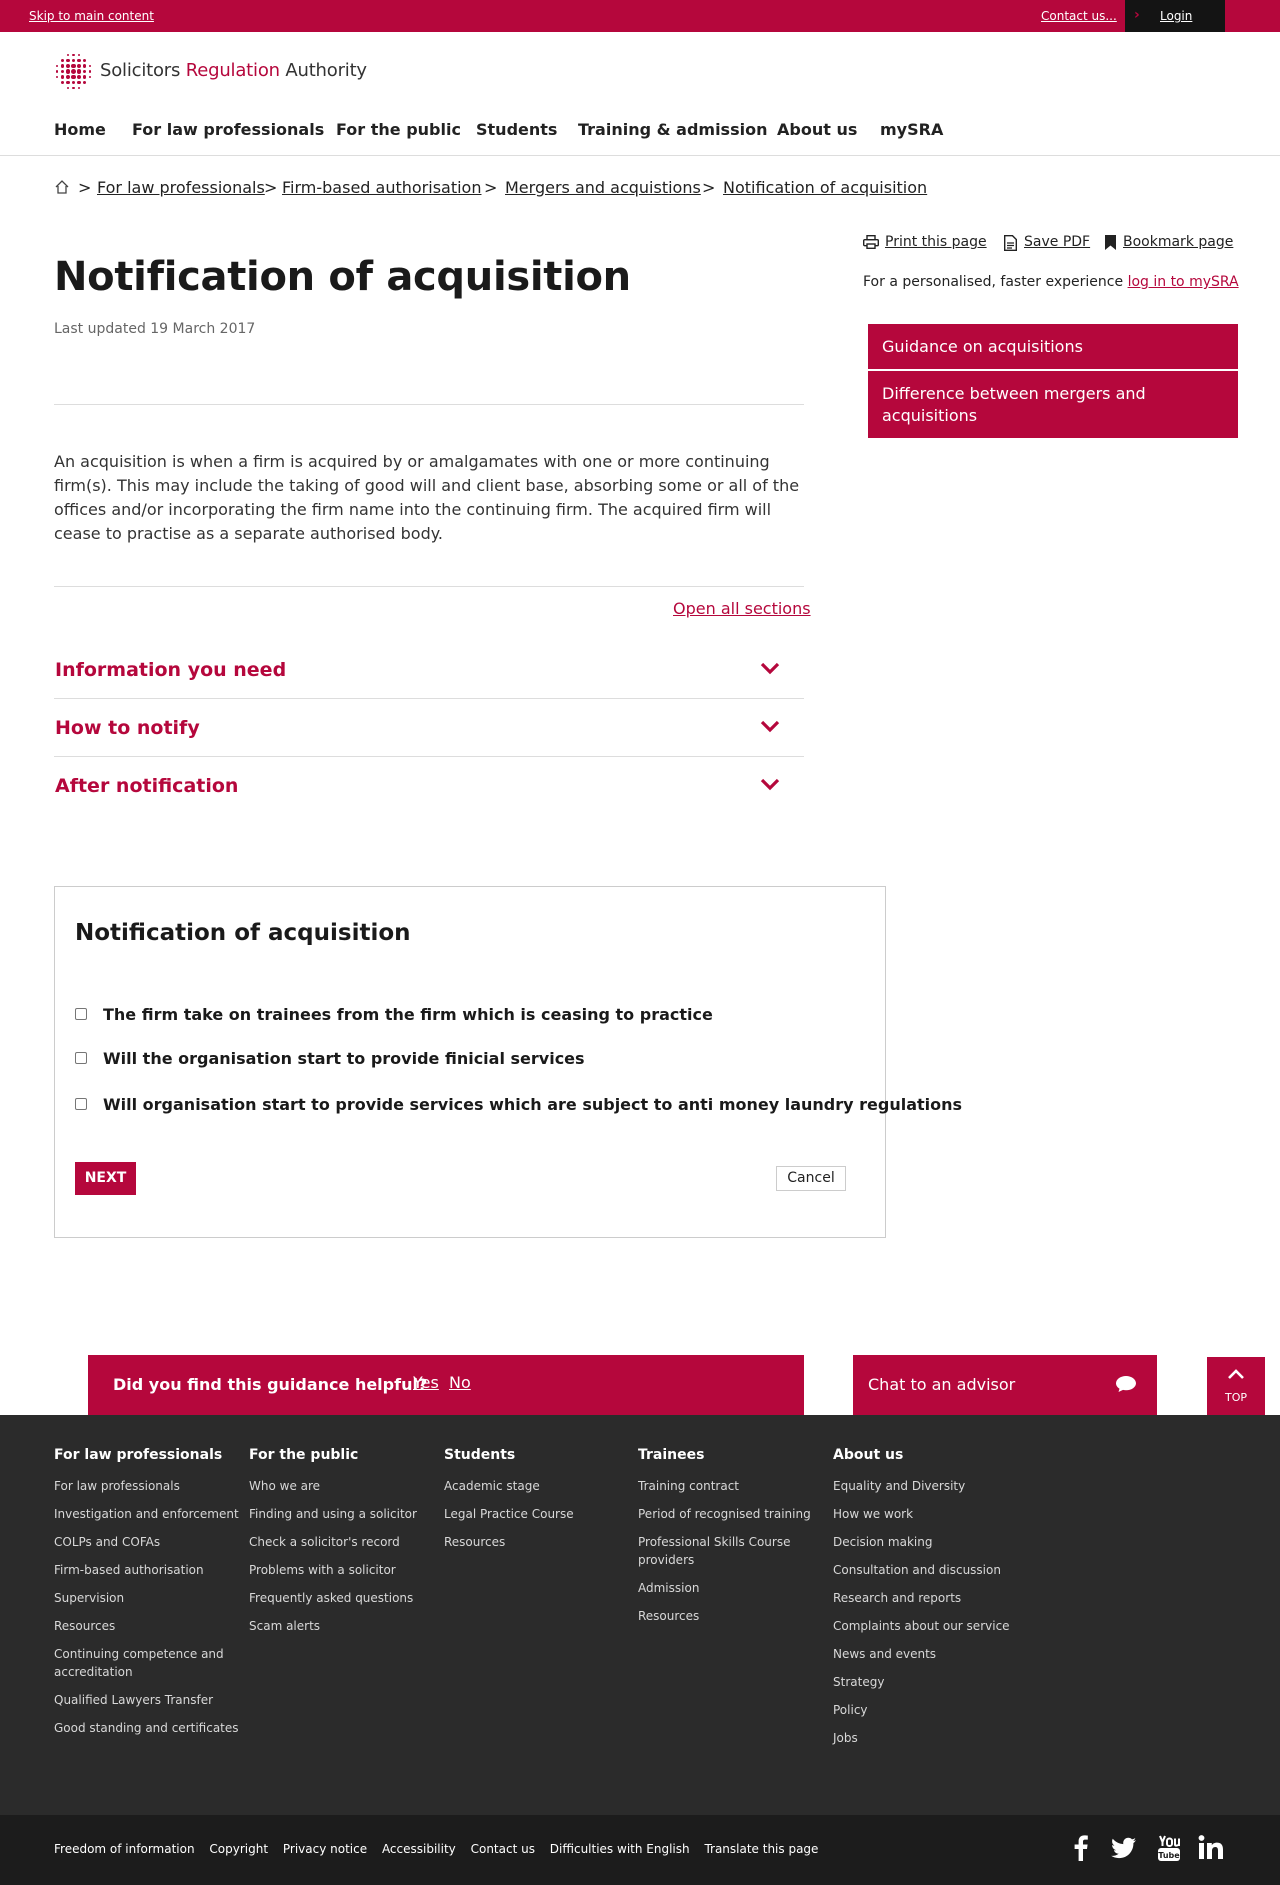 The width and height of the screenshot is (1280, 1885). Describe the element at coordinates (181, 187) in the screenshot. I see `breadcrumb-law-professionals: For law professionals` at that location.